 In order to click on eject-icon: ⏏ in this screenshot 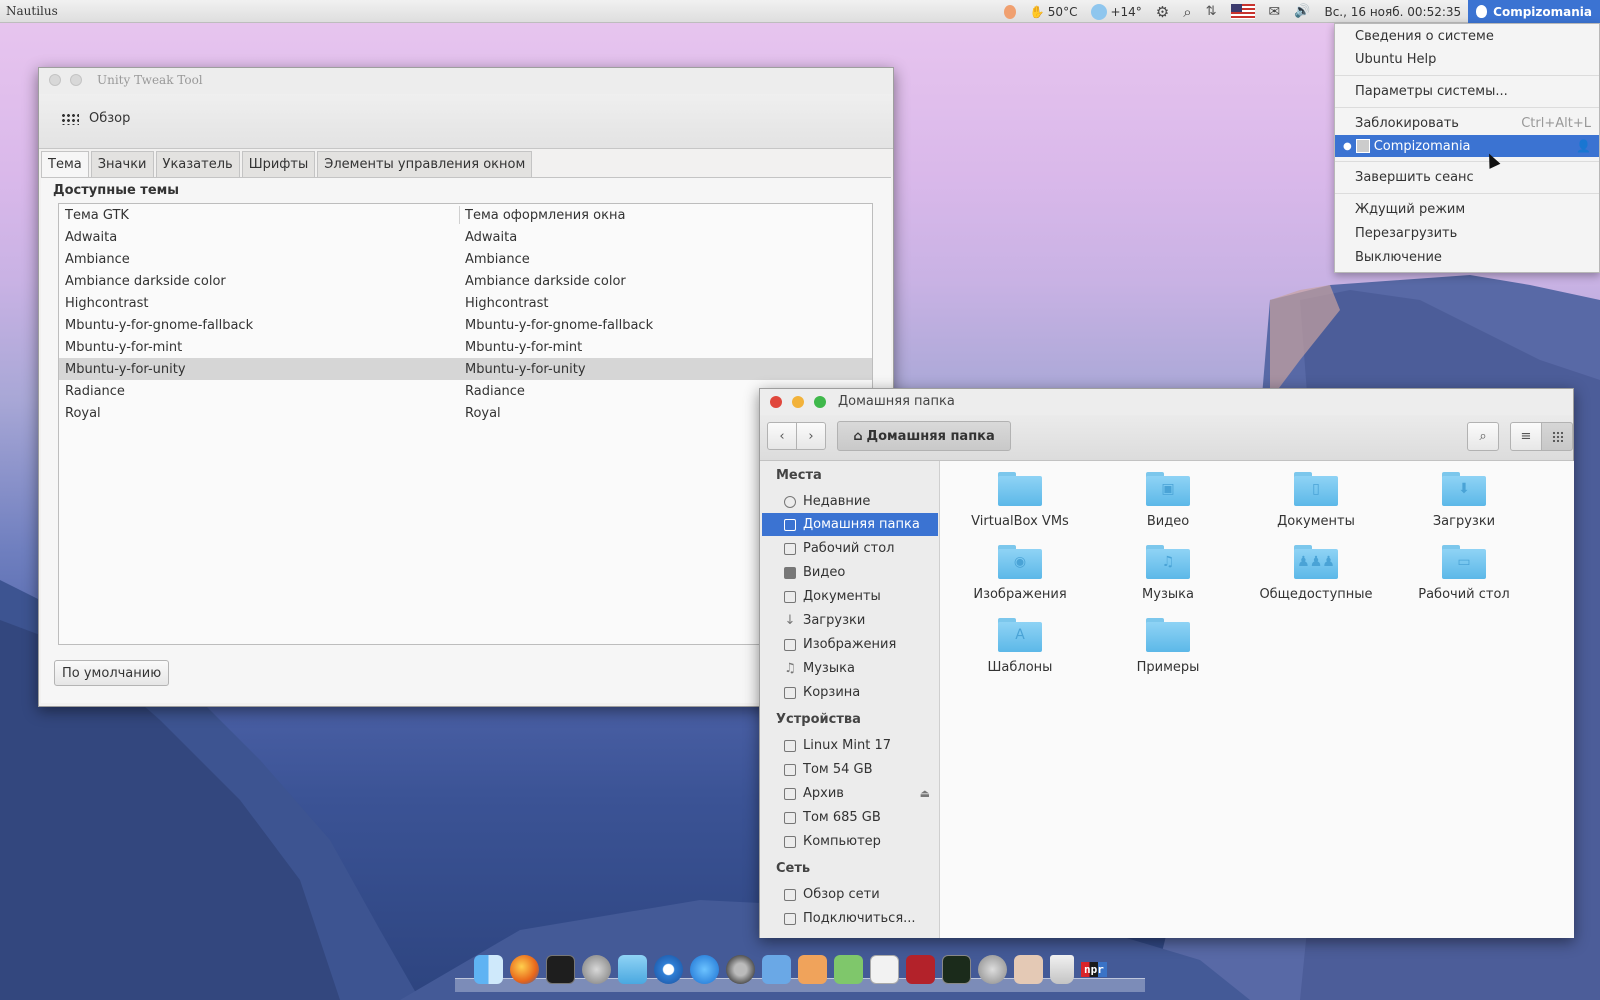, I will do `click(925, 793)`.